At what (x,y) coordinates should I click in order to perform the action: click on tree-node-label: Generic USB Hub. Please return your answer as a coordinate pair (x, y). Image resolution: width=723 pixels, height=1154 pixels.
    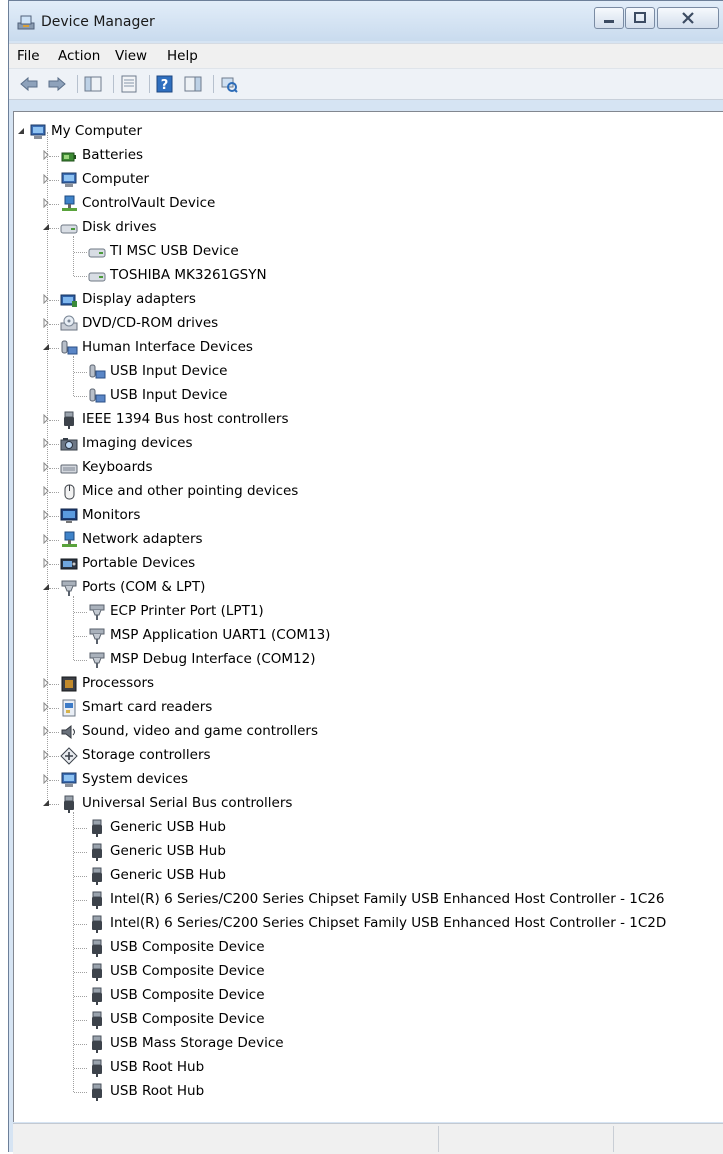
    Looking at the image, I should click on (168, 827).